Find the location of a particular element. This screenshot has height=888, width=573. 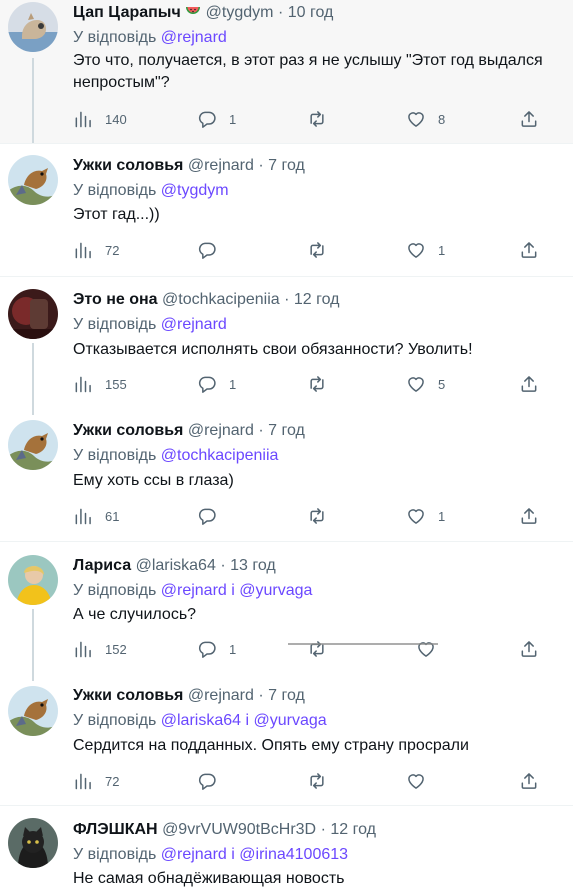

mention-link: @tochkacipeniia is located at coordinates (220, 455).